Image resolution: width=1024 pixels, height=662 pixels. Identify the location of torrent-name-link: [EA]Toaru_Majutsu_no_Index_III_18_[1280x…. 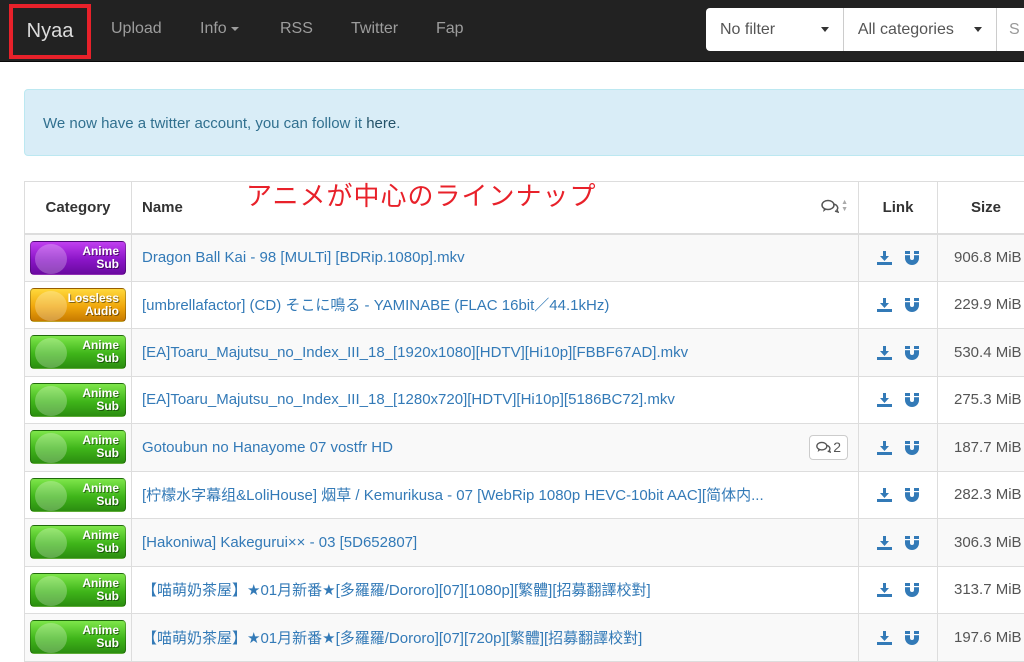
(408, 399).